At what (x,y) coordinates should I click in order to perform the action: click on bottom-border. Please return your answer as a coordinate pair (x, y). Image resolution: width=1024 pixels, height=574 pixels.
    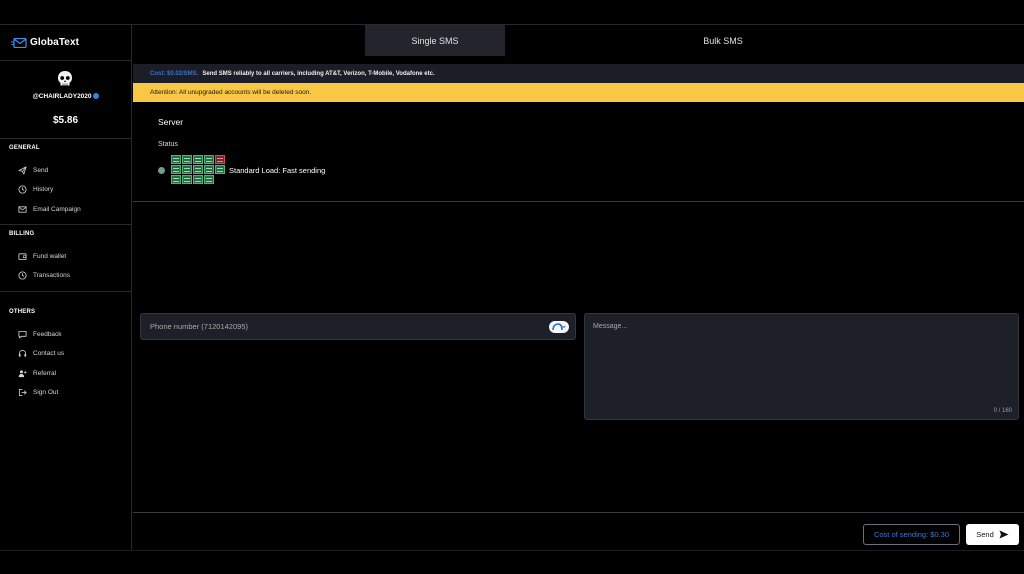
    Looking at the image, I should click on (512, 550).